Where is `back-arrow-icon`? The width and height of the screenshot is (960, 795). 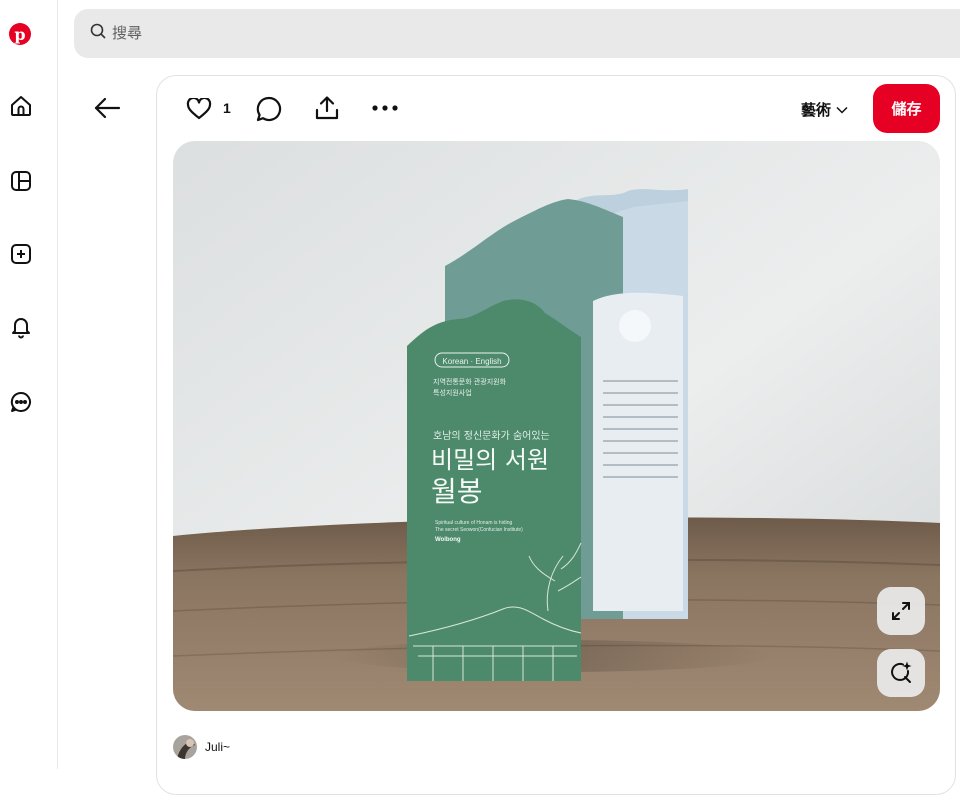
back-arrow-icon is located at coordinates (107, 108).